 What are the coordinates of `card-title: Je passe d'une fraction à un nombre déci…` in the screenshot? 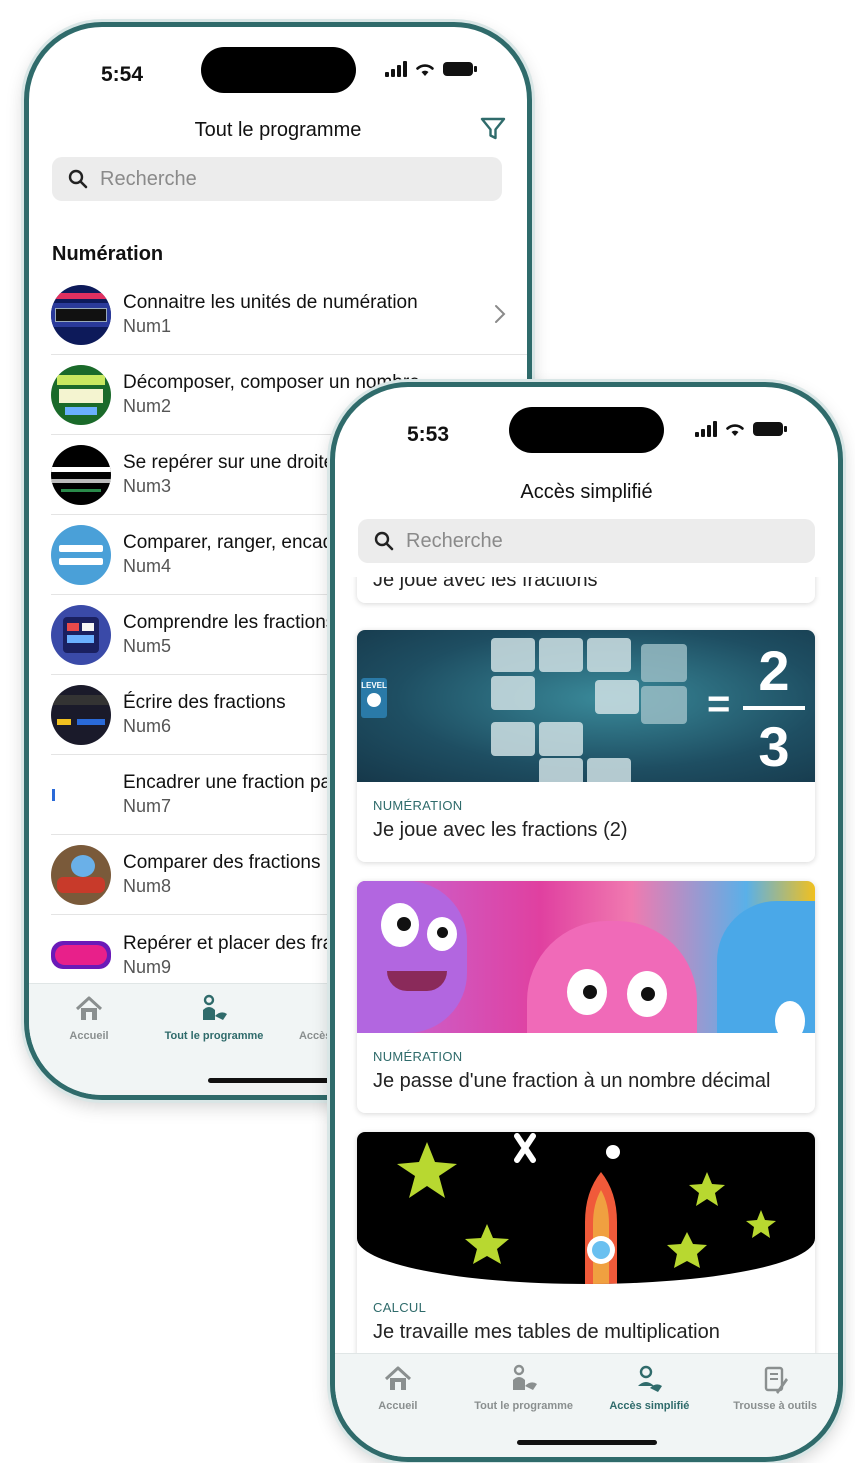 It's located at (572, 1081).